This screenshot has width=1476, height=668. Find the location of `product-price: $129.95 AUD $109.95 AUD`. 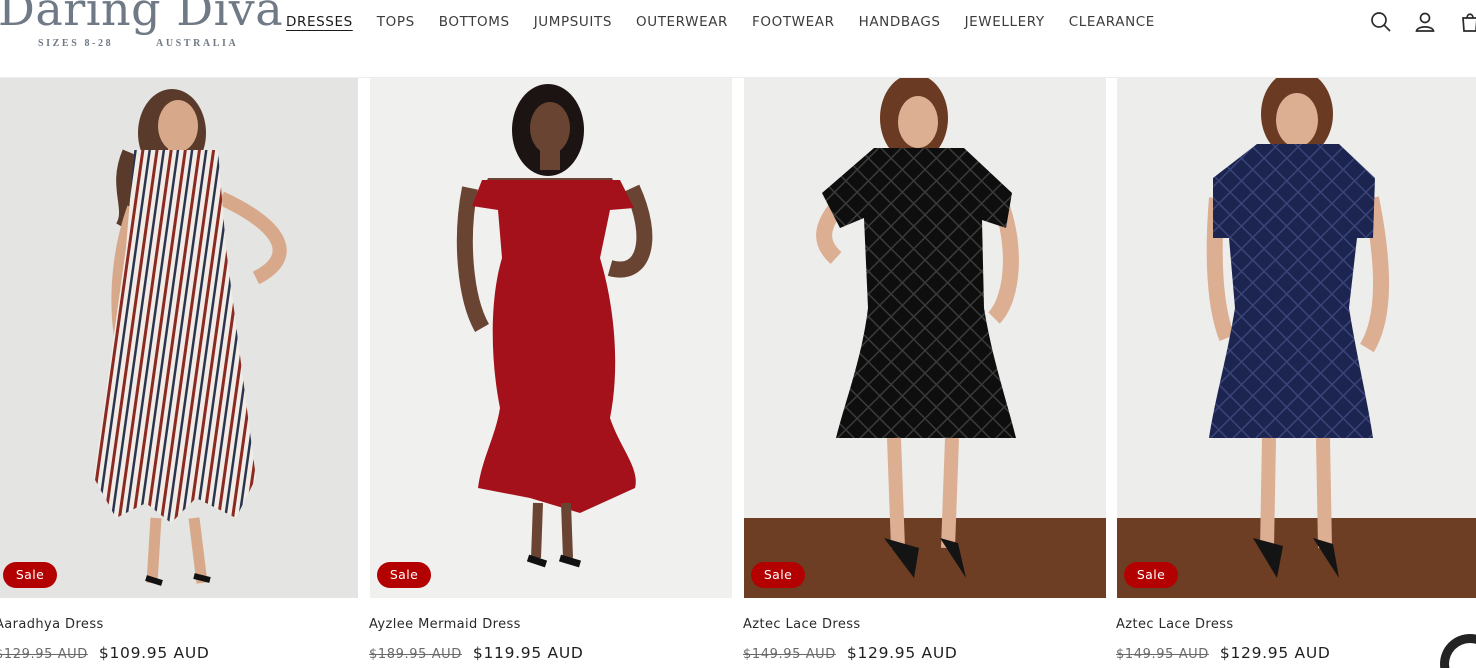

product-price: $129.95 AUD $109.95 AUD is located at coordinates (105, 653).